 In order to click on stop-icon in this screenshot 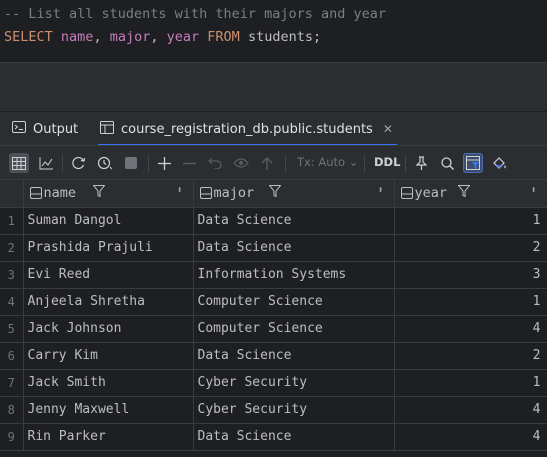, I will do `click(131, 163)`.